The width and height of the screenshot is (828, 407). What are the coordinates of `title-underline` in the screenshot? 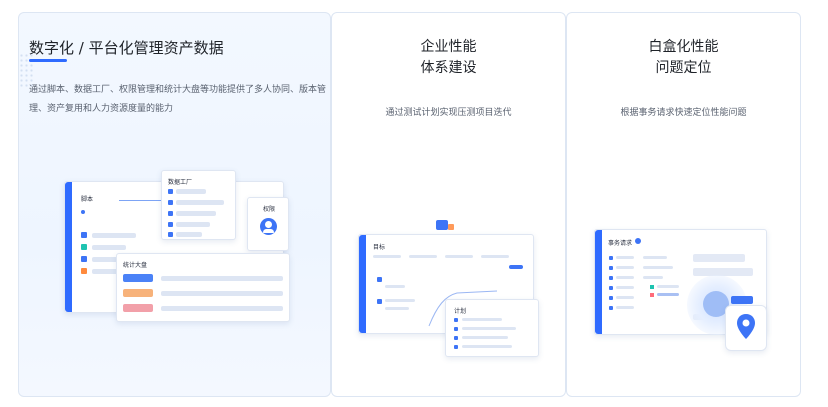 It's located at (48, 60).